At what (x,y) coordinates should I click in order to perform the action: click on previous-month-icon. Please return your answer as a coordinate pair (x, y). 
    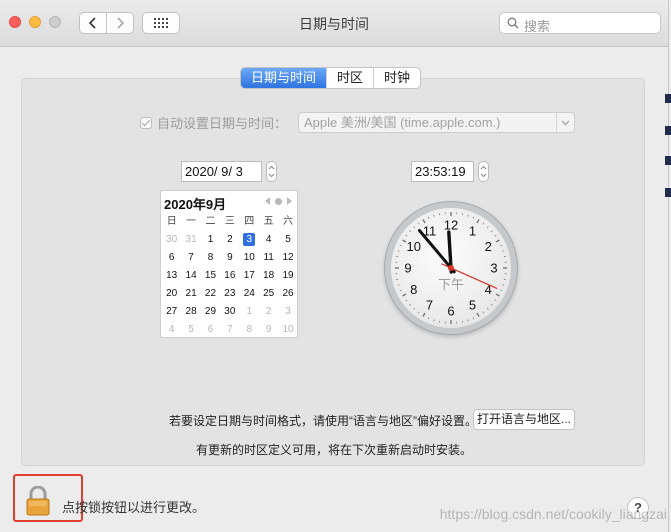
    Looking at the image, I should click on (267, 201).